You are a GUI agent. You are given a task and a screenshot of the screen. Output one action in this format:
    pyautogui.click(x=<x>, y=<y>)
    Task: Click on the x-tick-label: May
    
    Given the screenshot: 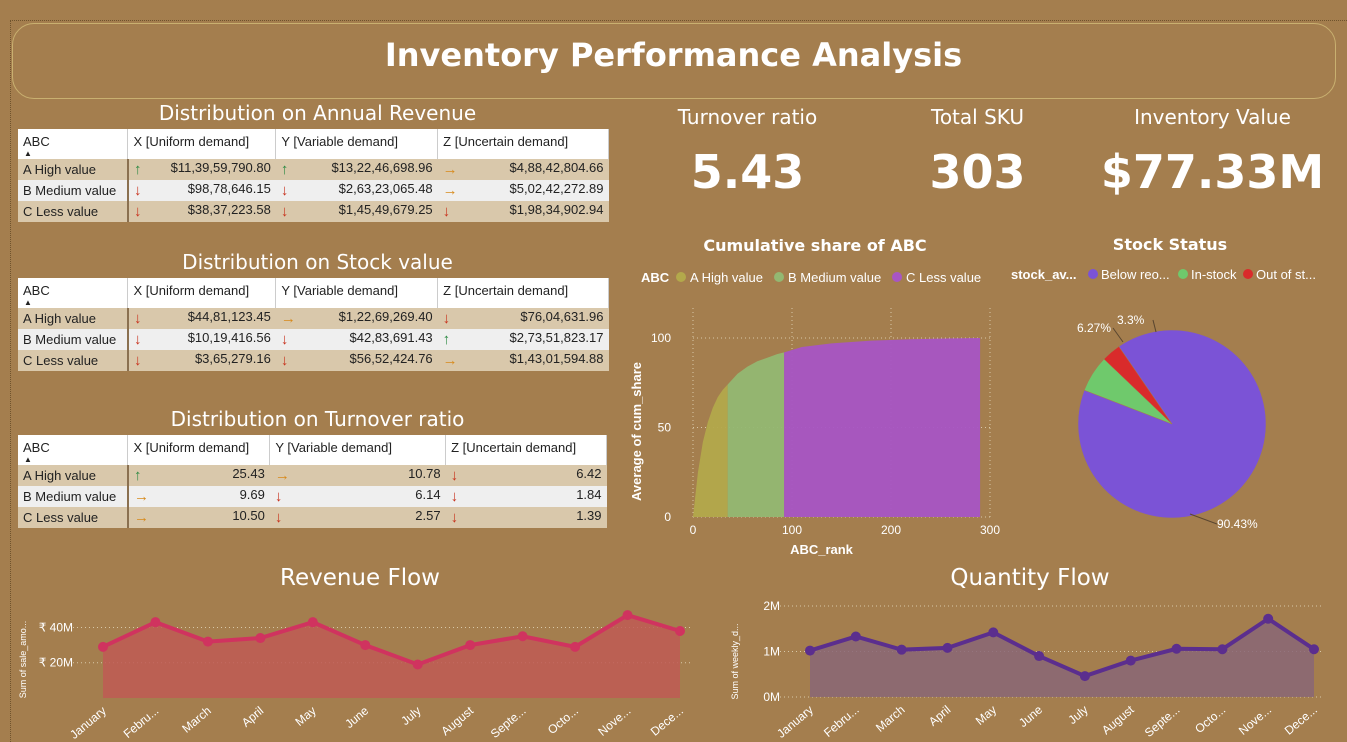 What is the action you would take?
    pyautogui.click(x=986, y=715)
    